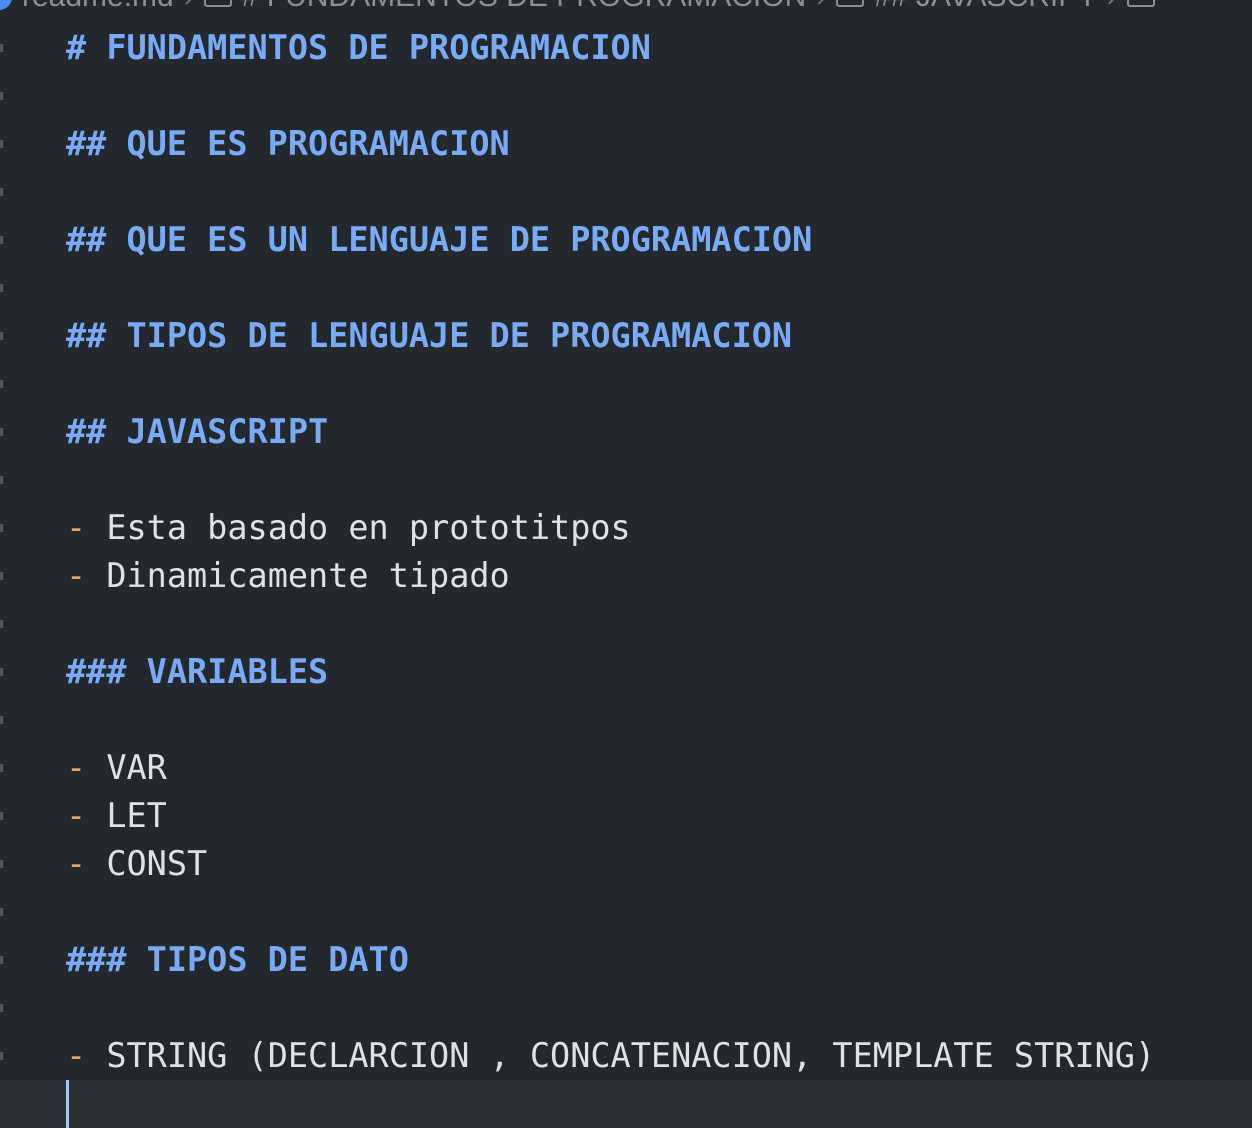 The height and width of the screenshot is (1128, 1252). Describe the element at coordinates (524, 7) in the screenshot. I see `breadcrumb-item: # FUNDAMENTOS DE PROGRAMACION` at that location.